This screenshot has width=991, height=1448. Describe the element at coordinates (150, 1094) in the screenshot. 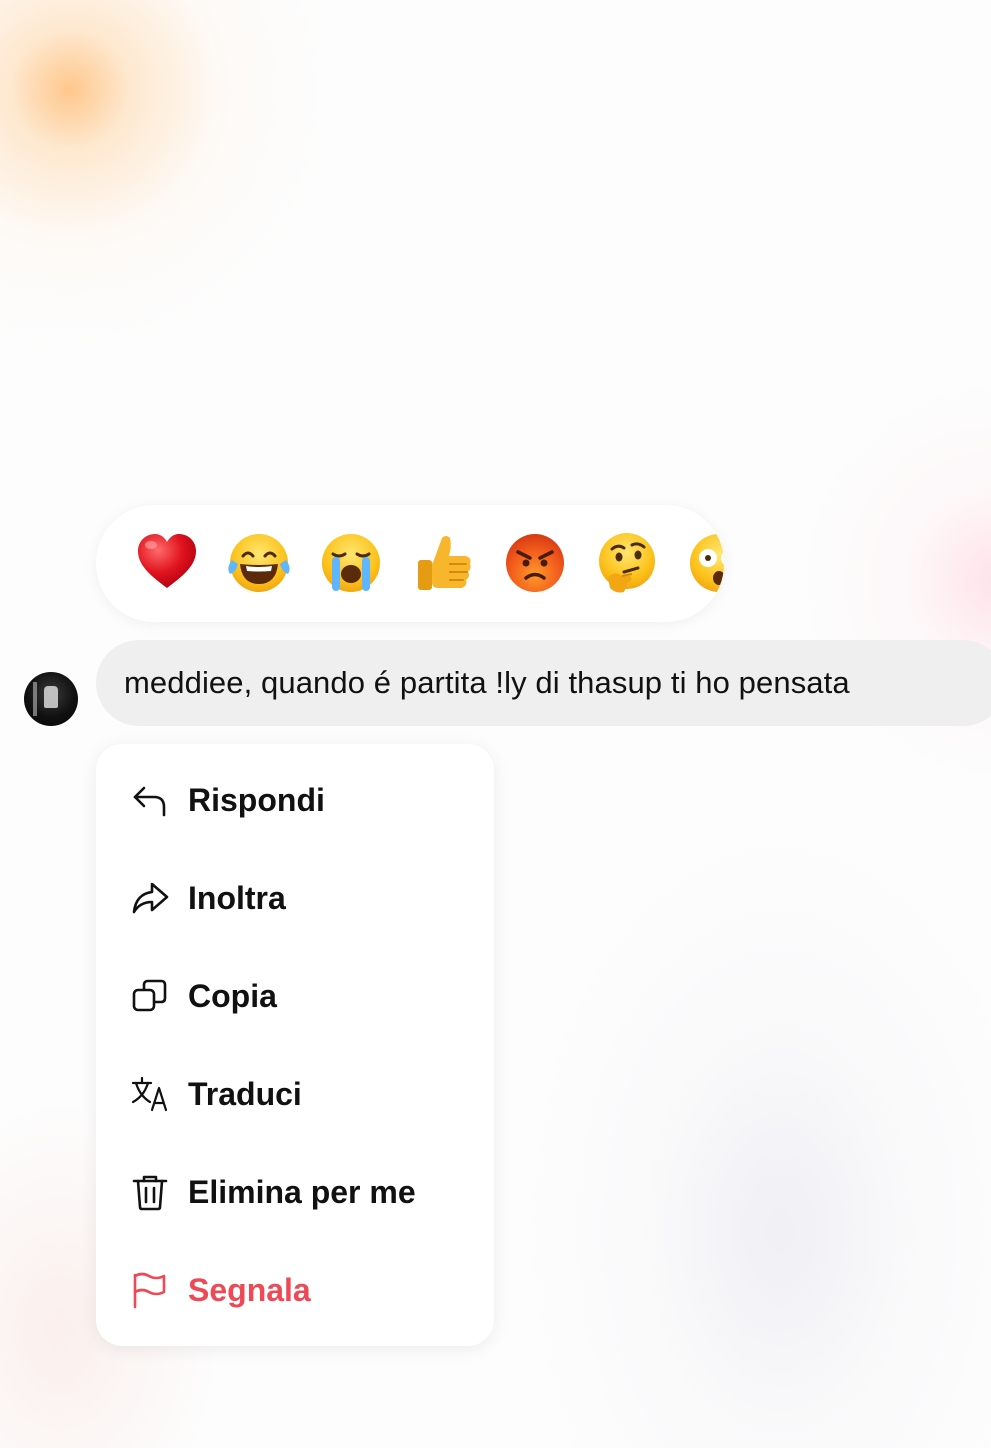

I see `translate-icon` at that location.